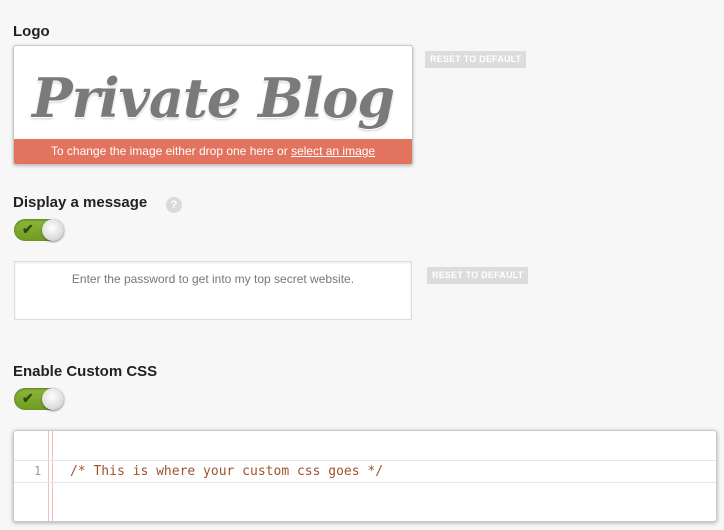 The height and width of the screenshot is (530, 724). What do you see at coordinates (333, 151) in the screenshot?
I see `select-image-link: select an image` at bounding box center [333, 151].